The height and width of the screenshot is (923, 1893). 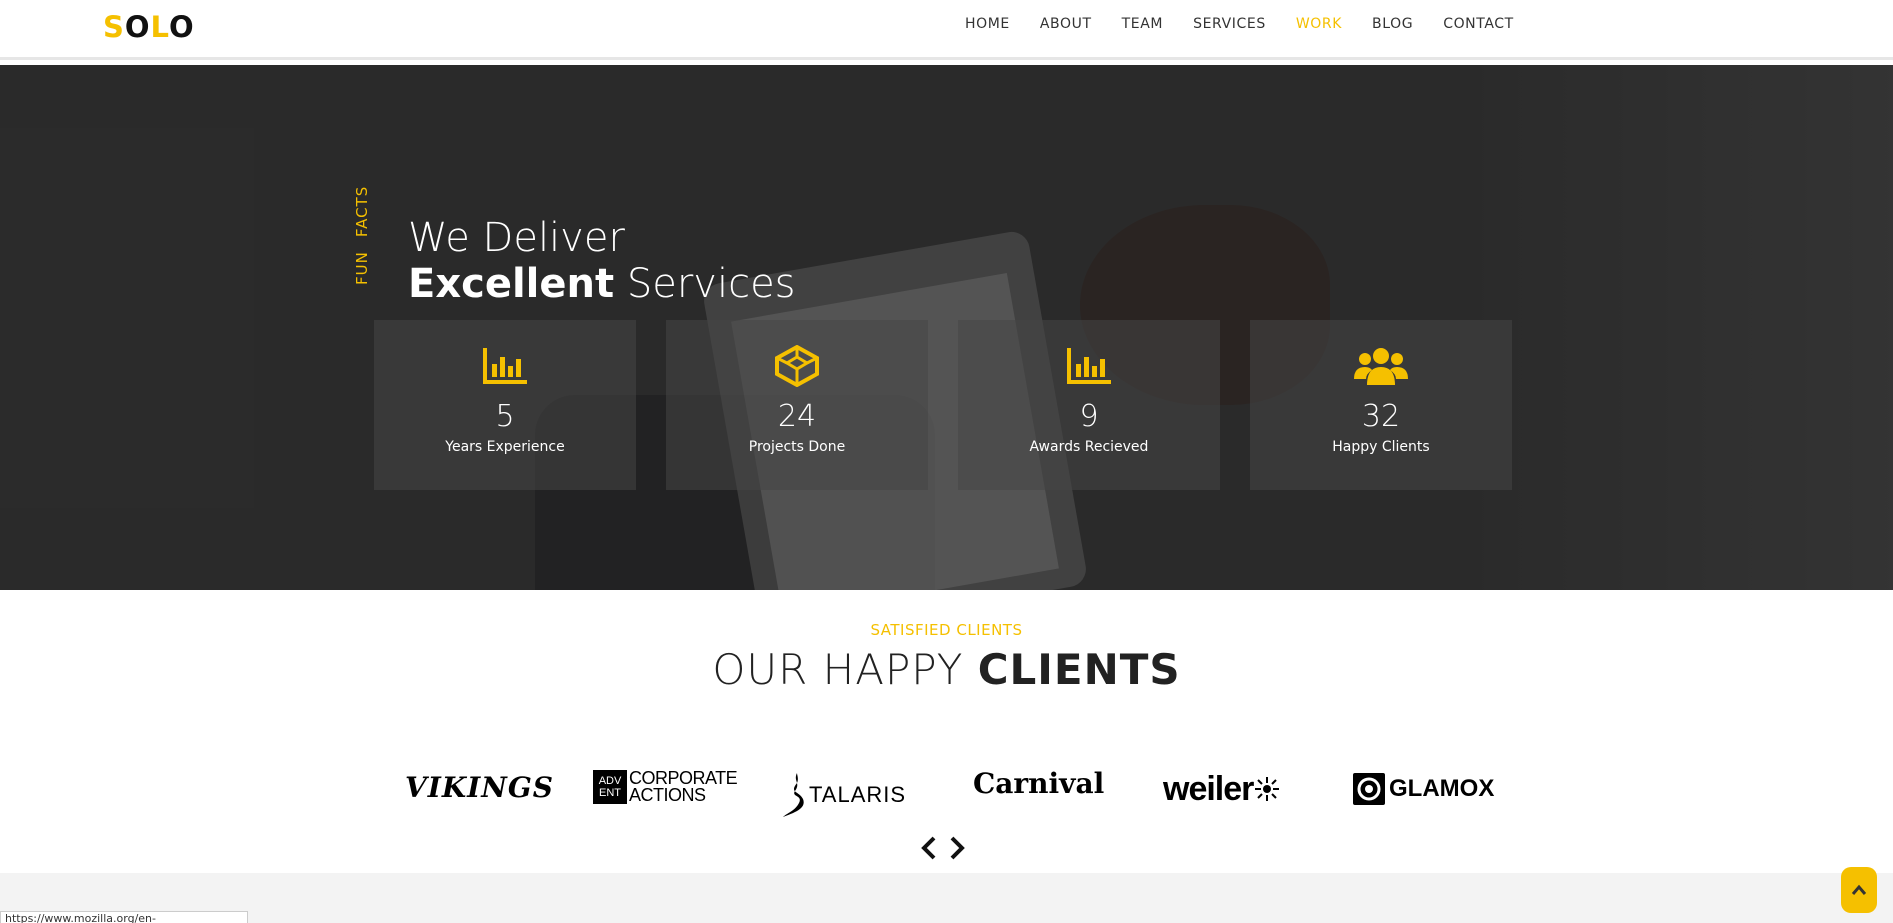 What do you see at coordinates (797, 416) in the screenshot?
I see `stat-number: 24` at bounding box center [797, 416].